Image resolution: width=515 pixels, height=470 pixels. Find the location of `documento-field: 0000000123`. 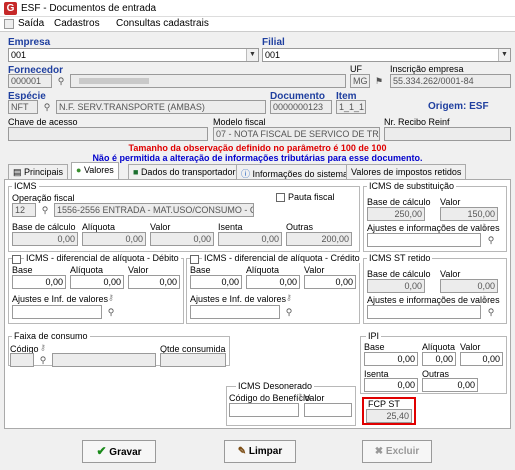

documento-field: 0000000123 is located at coordinates (301, 107).